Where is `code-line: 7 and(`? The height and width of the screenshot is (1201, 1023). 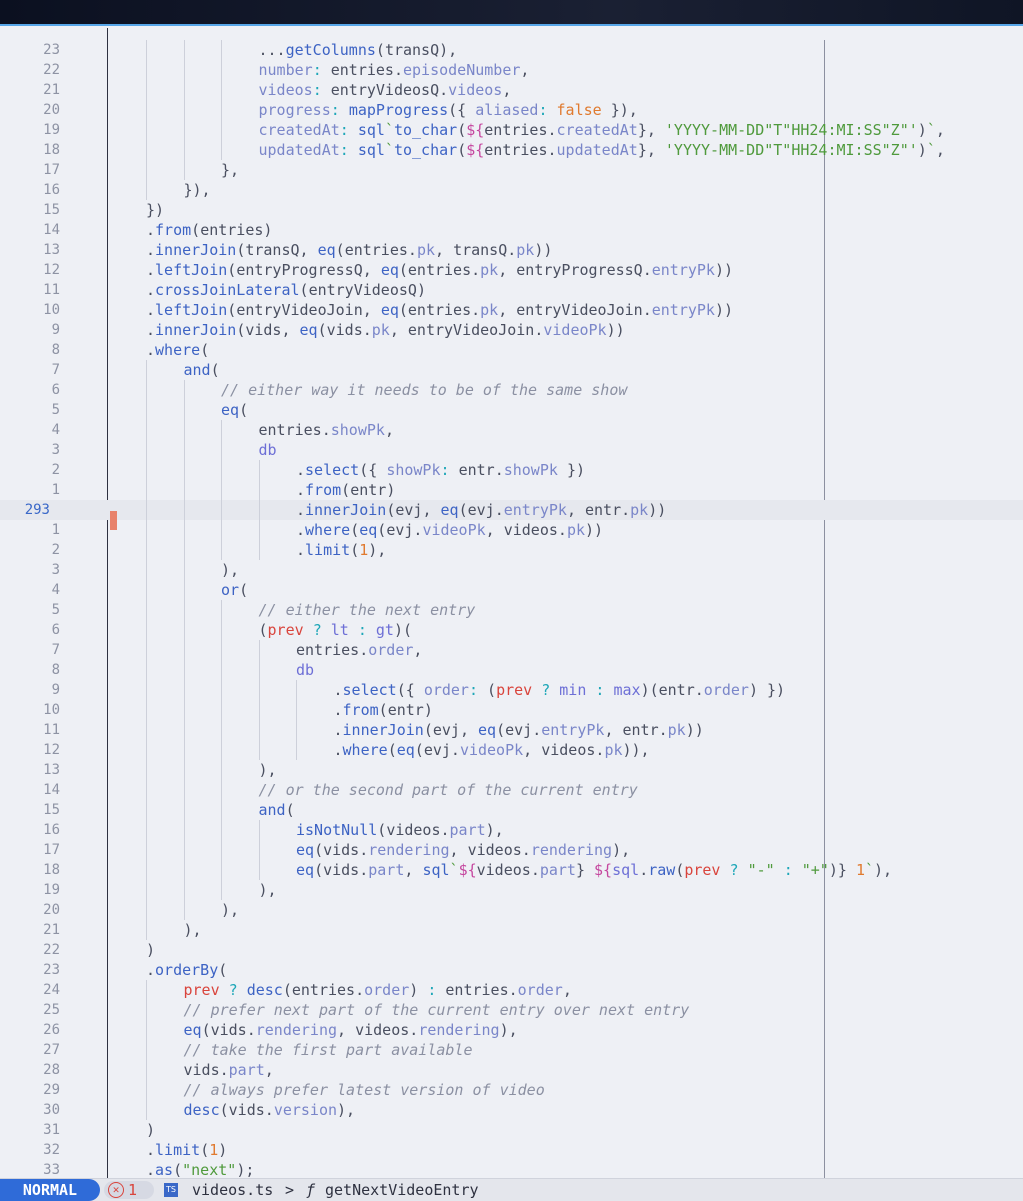 code-line: 7 and( is located at coordinates (511, 370).